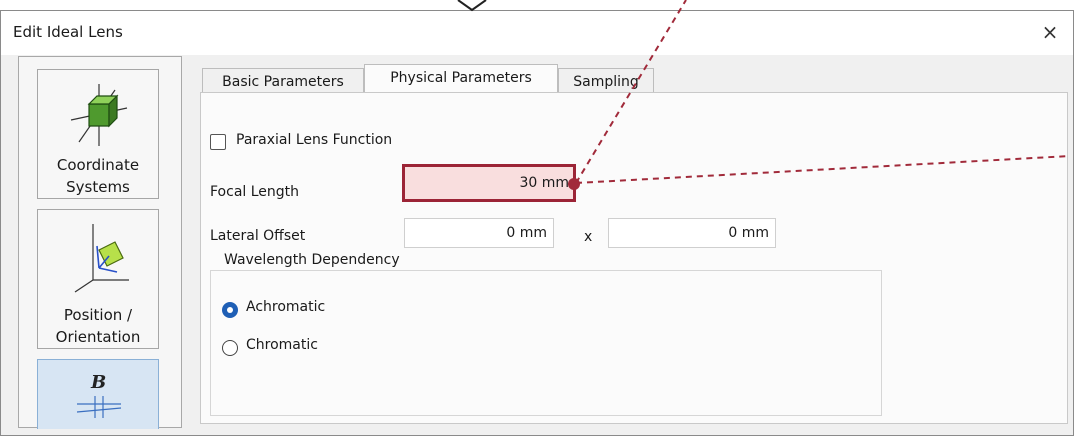  I want to click on chromatic-label: Chromatic, so click(282, 345).